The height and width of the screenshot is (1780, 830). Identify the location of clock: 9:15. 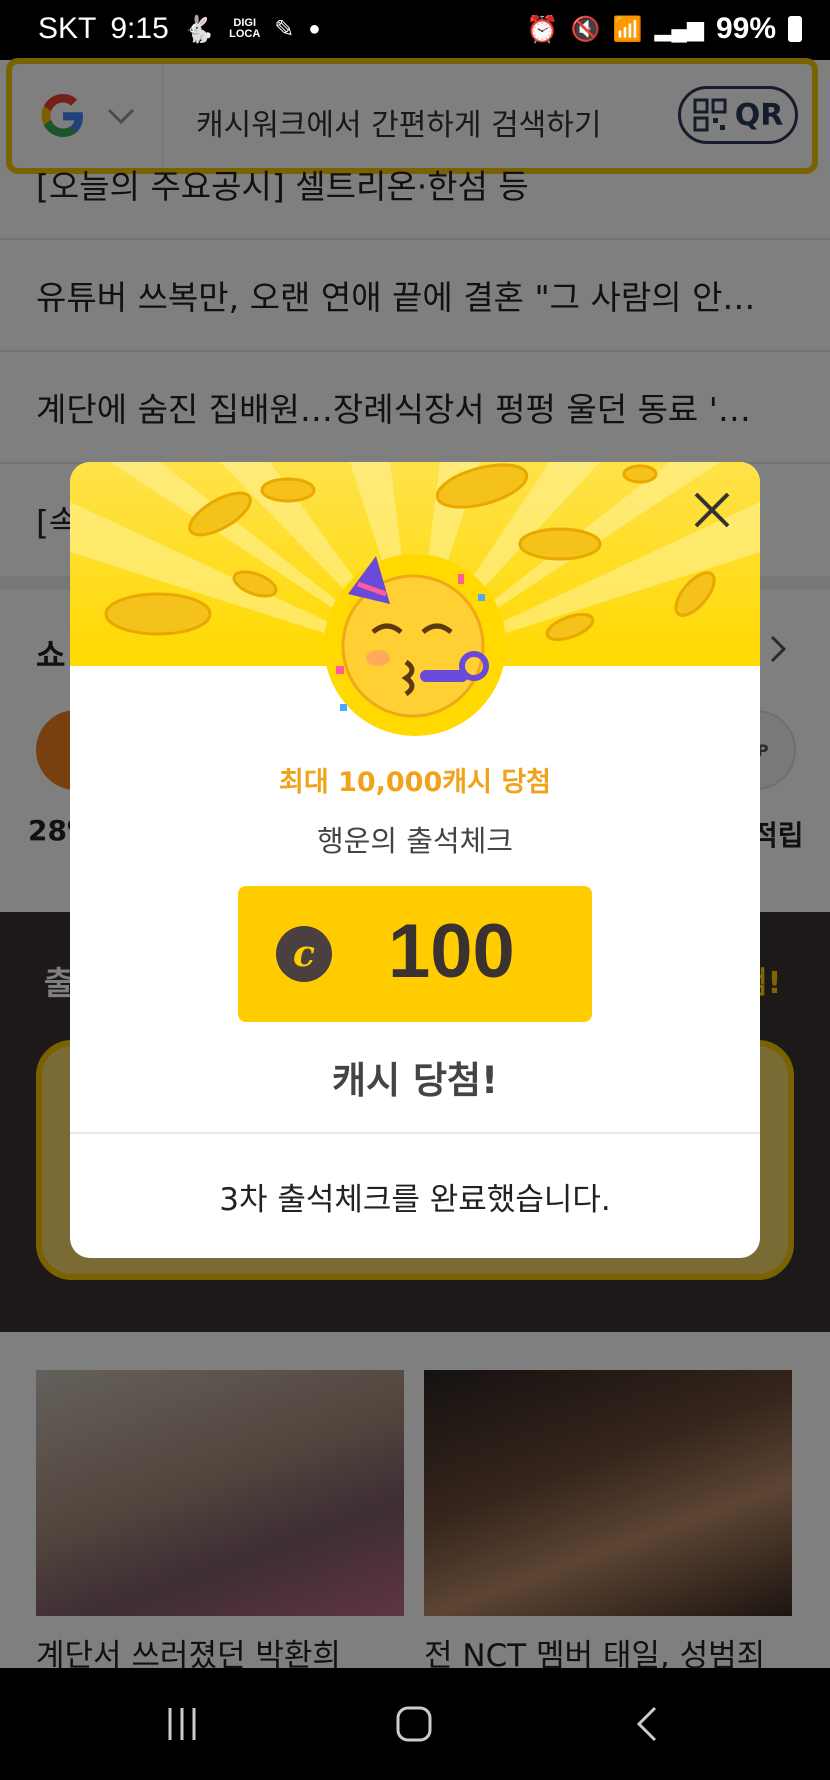
(139, 28).